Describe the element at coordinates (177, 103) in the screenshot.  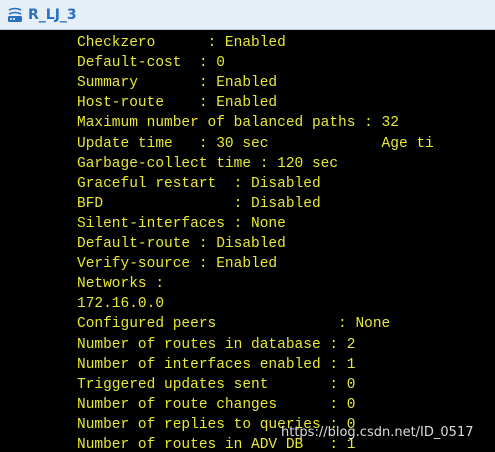
I see `terminal-line: Host-route : Enabled` at that location.